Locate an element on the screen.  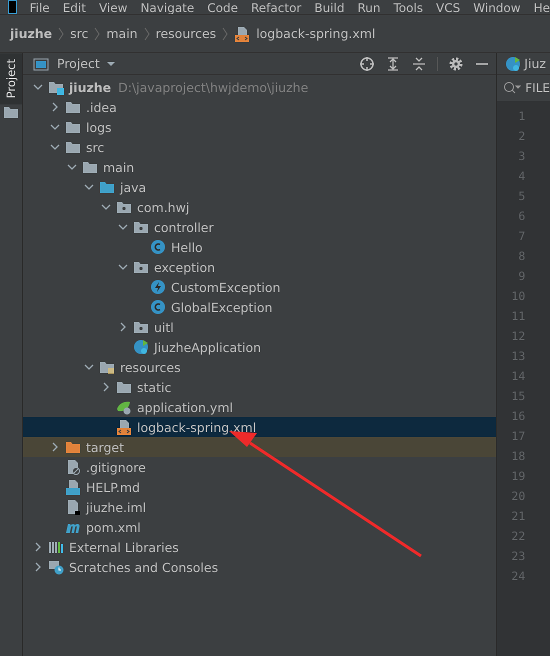
module-folder-icon is located at coordinates (56, 87).